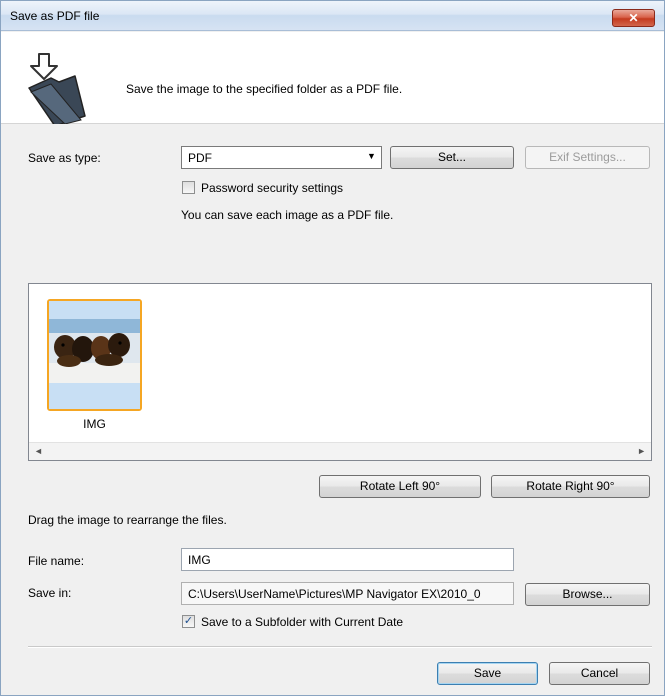 The height and width of the screenshot is (696, 665). What do you see at coordinates (188, 187) in the screenshot?
I see `password-security-checkbox` at bounding box center [188, 187].